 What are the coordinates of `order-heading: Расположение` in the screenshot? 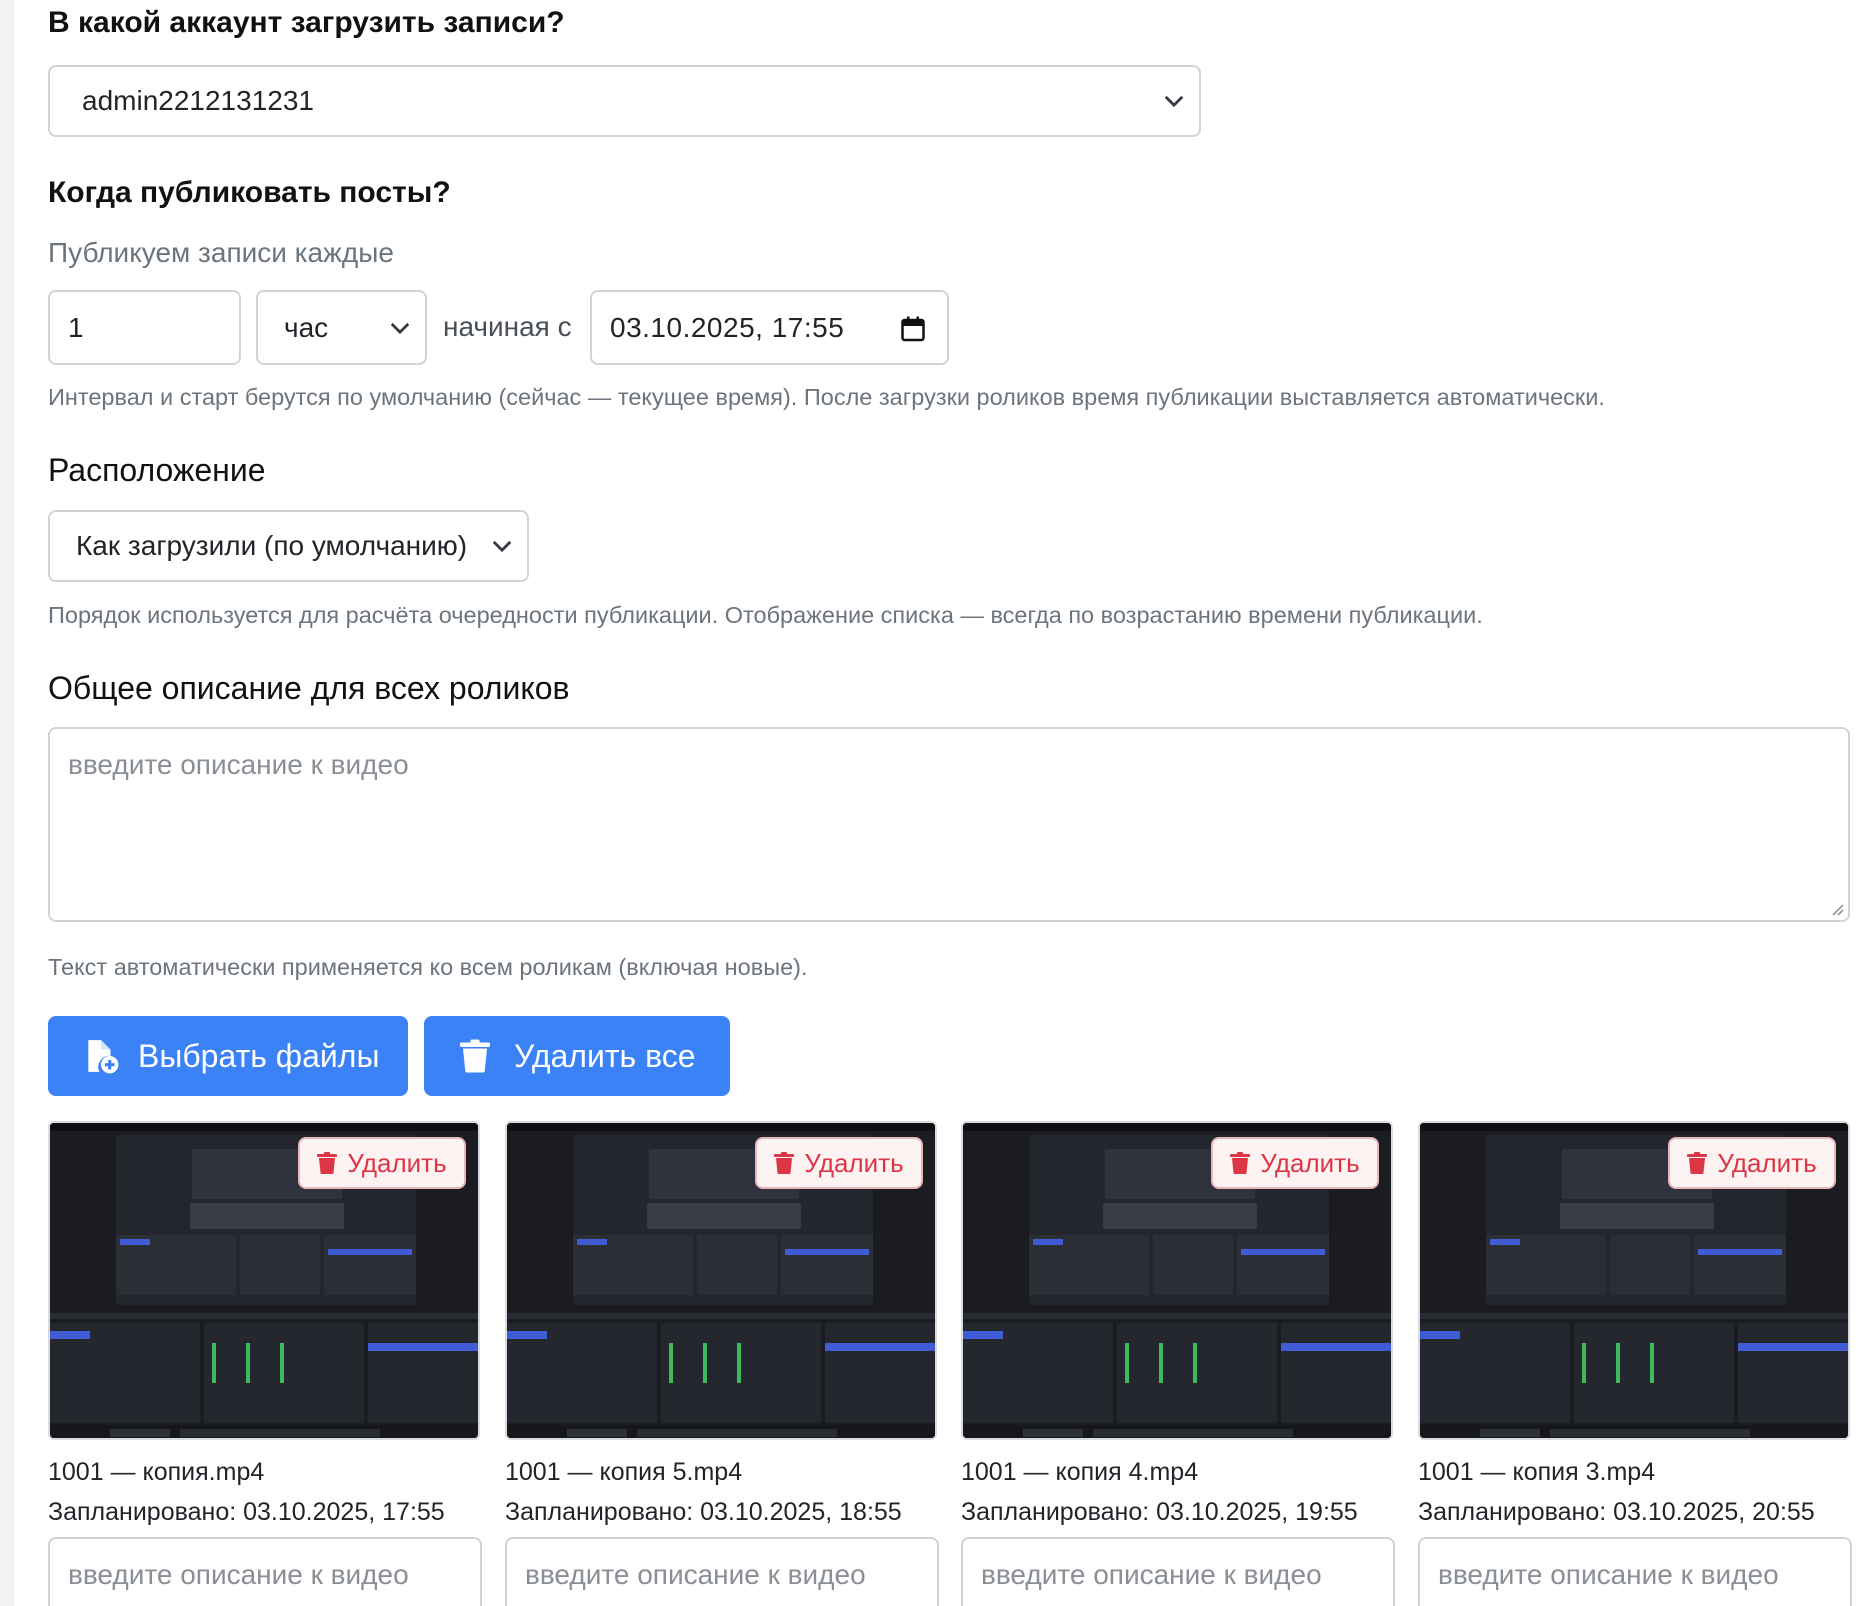 It's located at (157, 470).